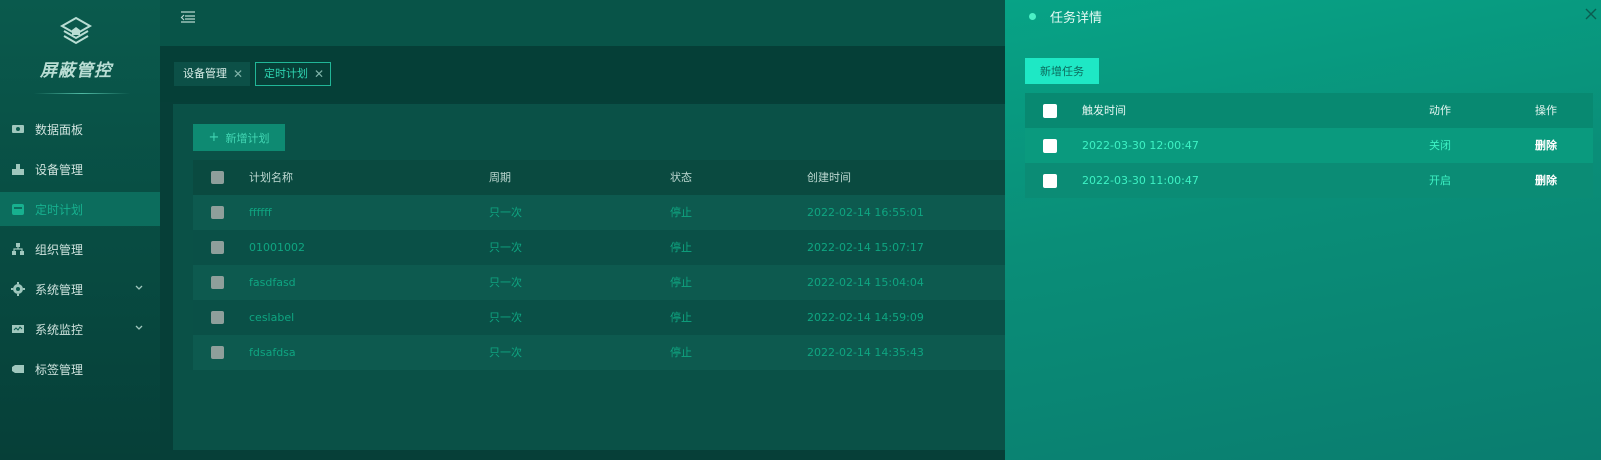 The height and width of the screenshot is (460, 1601). Describe the element at coordinates (582, 74) in the screenshot. I see `tabs-bar: 设备管理 ✕ 定时计划 ✕` at that location.